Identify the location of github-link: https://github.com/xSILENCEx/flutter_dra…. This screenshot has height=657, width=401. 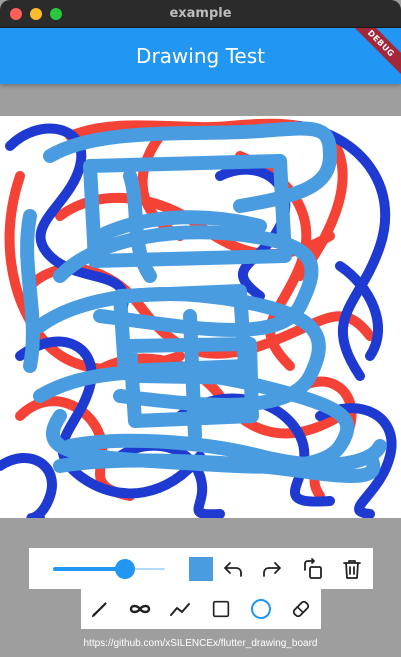
(200, 643).